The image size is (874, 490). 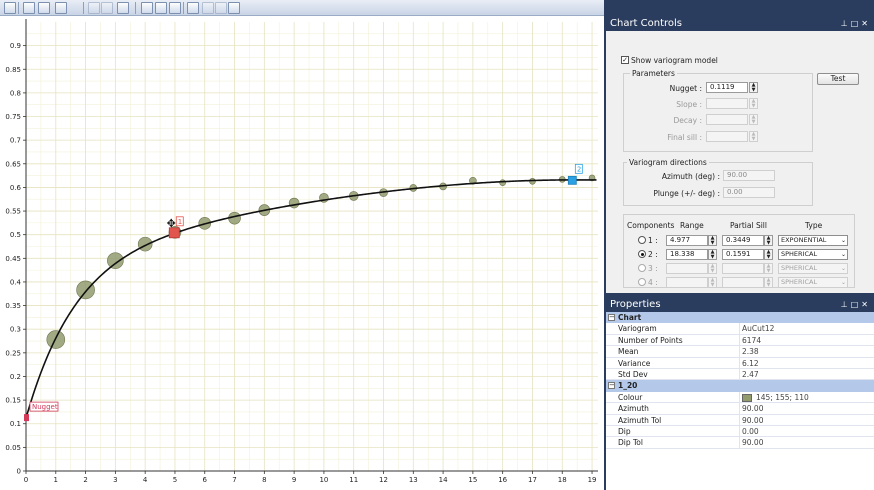 I want to click on x-tick-label: 16, so click(x=502, y=480).